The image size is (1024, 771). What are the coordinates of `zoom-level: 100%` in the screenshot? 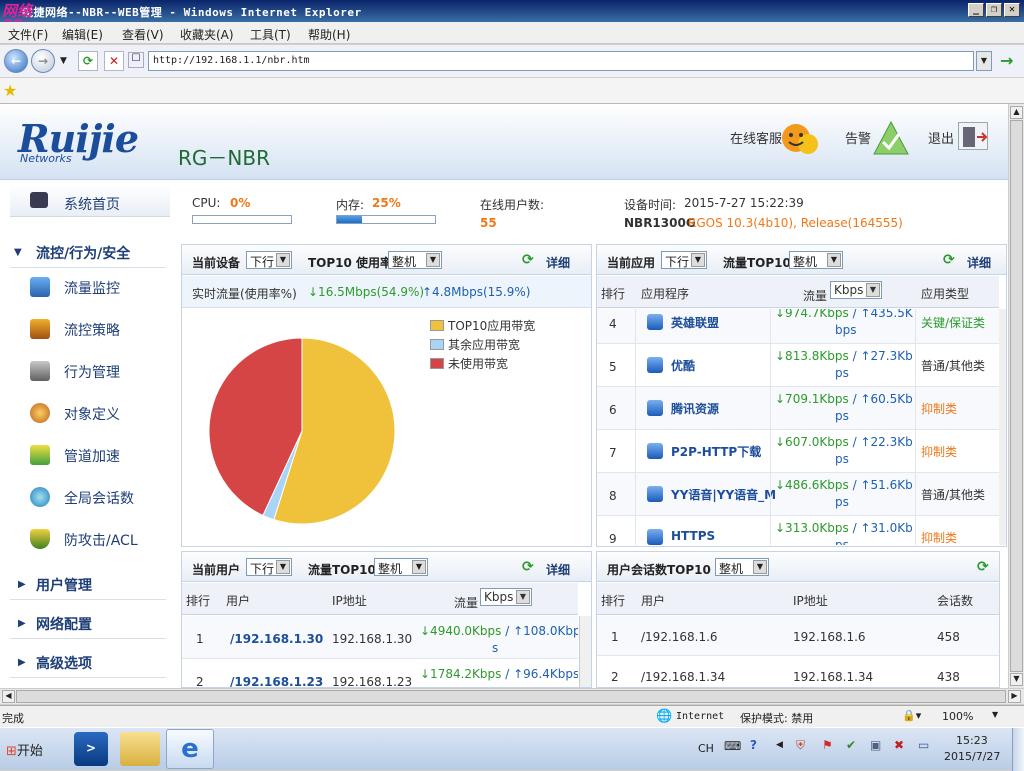 It's located at (957, 716).